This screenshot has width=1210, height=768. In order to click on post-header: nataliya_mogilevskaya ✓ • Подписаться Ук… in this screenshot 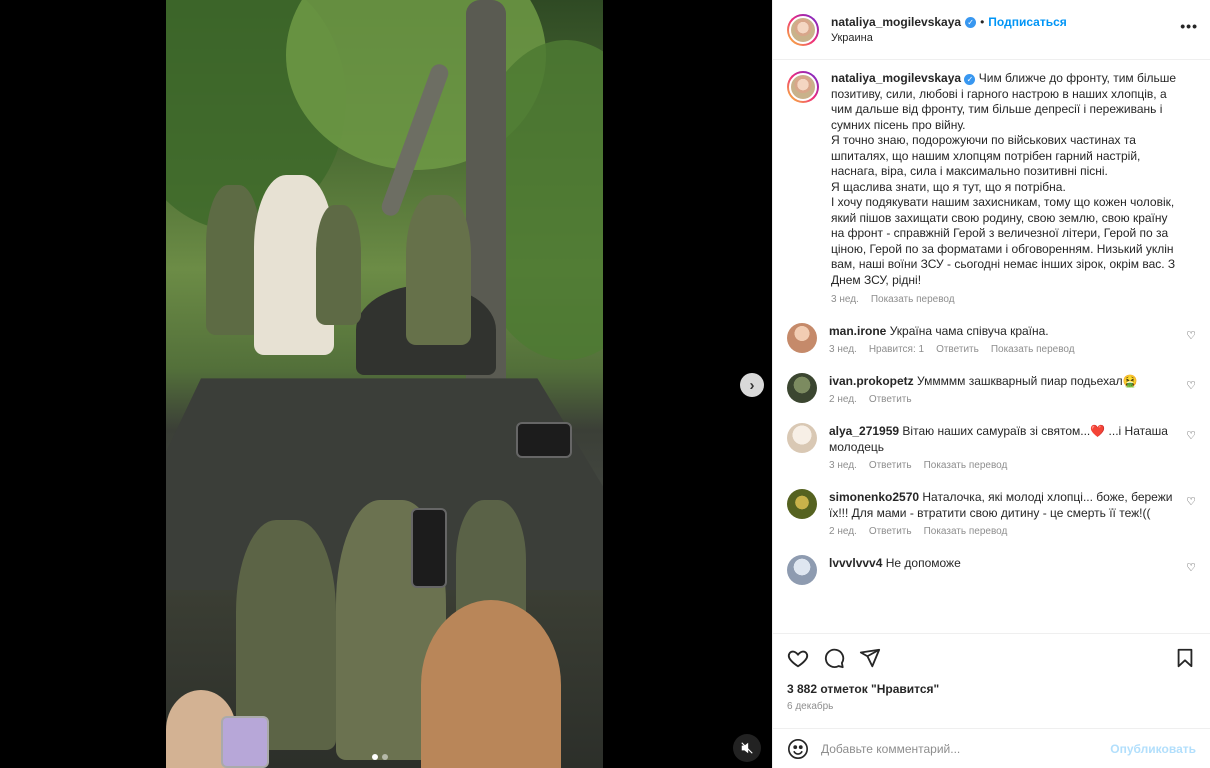, I will do `click(991, 30)`.